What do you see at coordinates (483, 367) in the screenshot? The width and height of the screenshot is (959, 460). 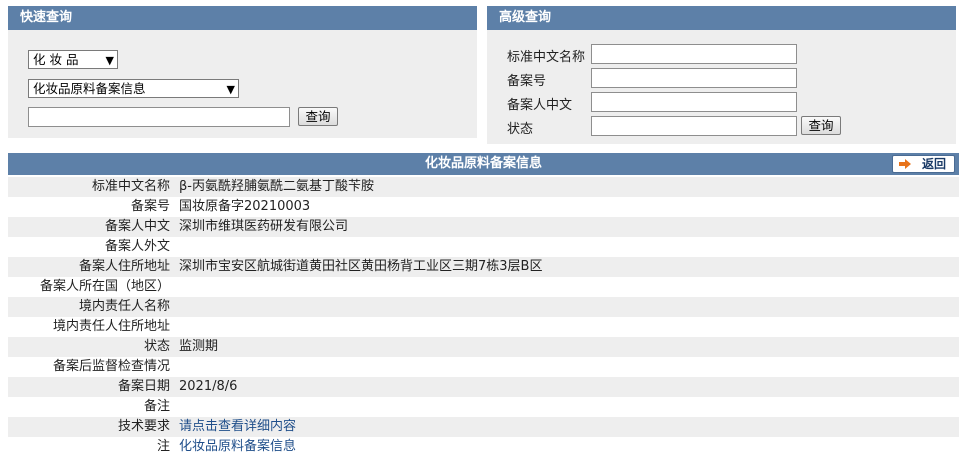 I see `table-row: 备案后监督检查情况` at bounding box center [483, 367].